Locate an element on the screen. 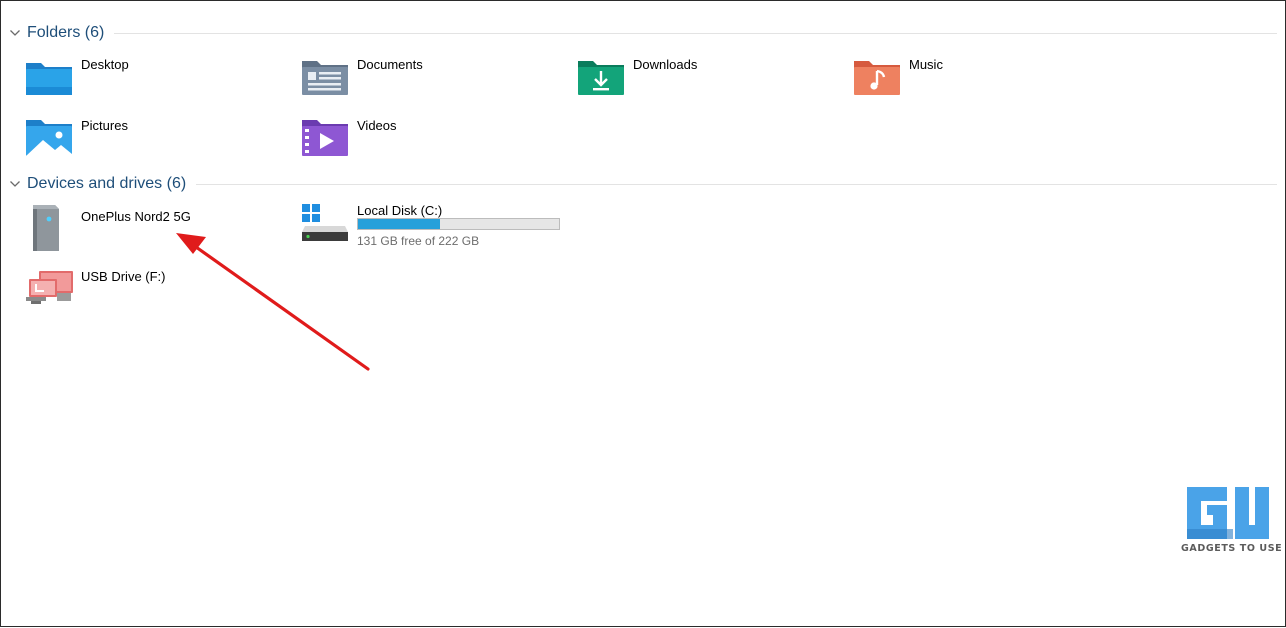  drive-usage-bar is located at coordinates (458, 224).